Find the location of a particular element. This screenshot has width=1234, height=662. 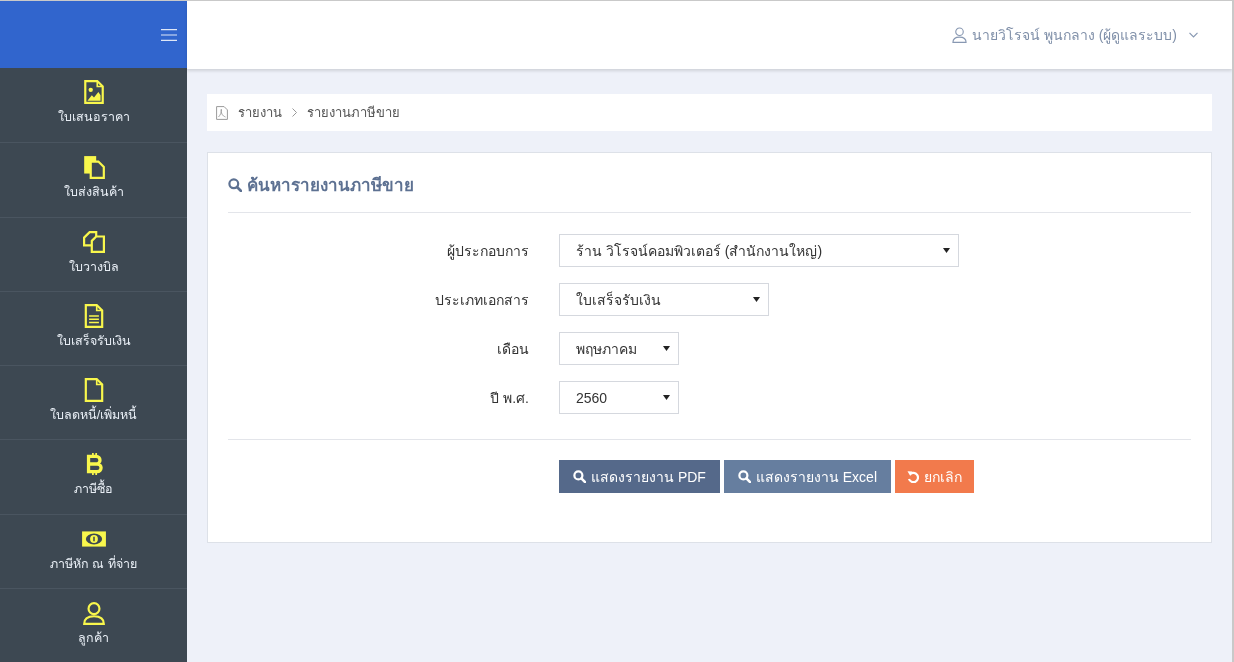

files-icon is located at coordinates (93, 167).